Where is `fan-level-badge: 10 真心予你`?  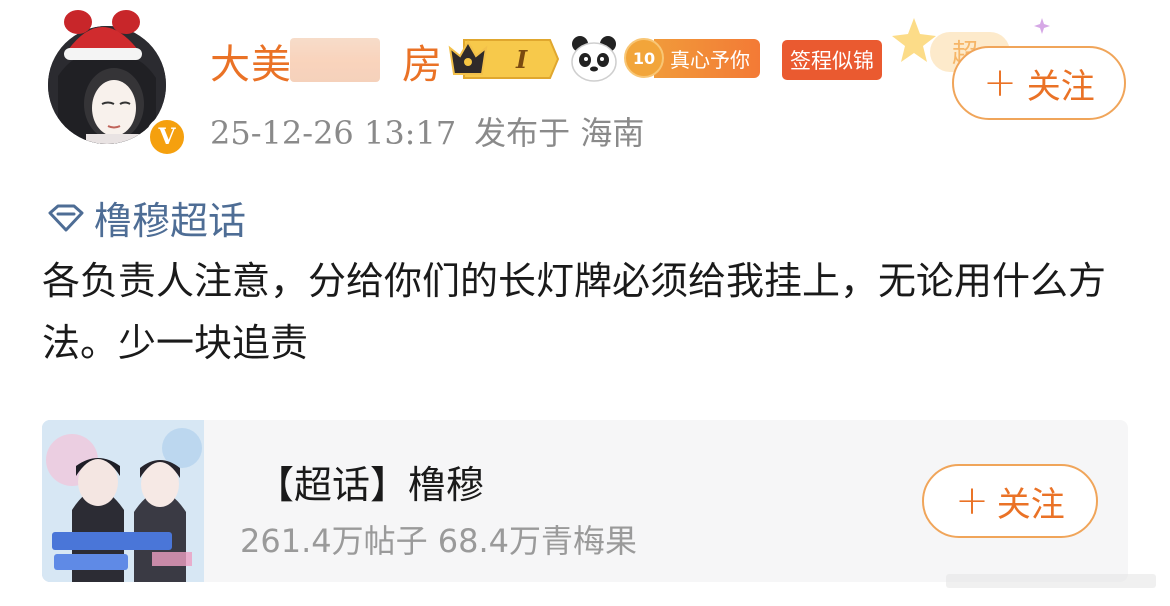 fan-level-badge: 10 真心予你 is located at coordinates (692, 58).